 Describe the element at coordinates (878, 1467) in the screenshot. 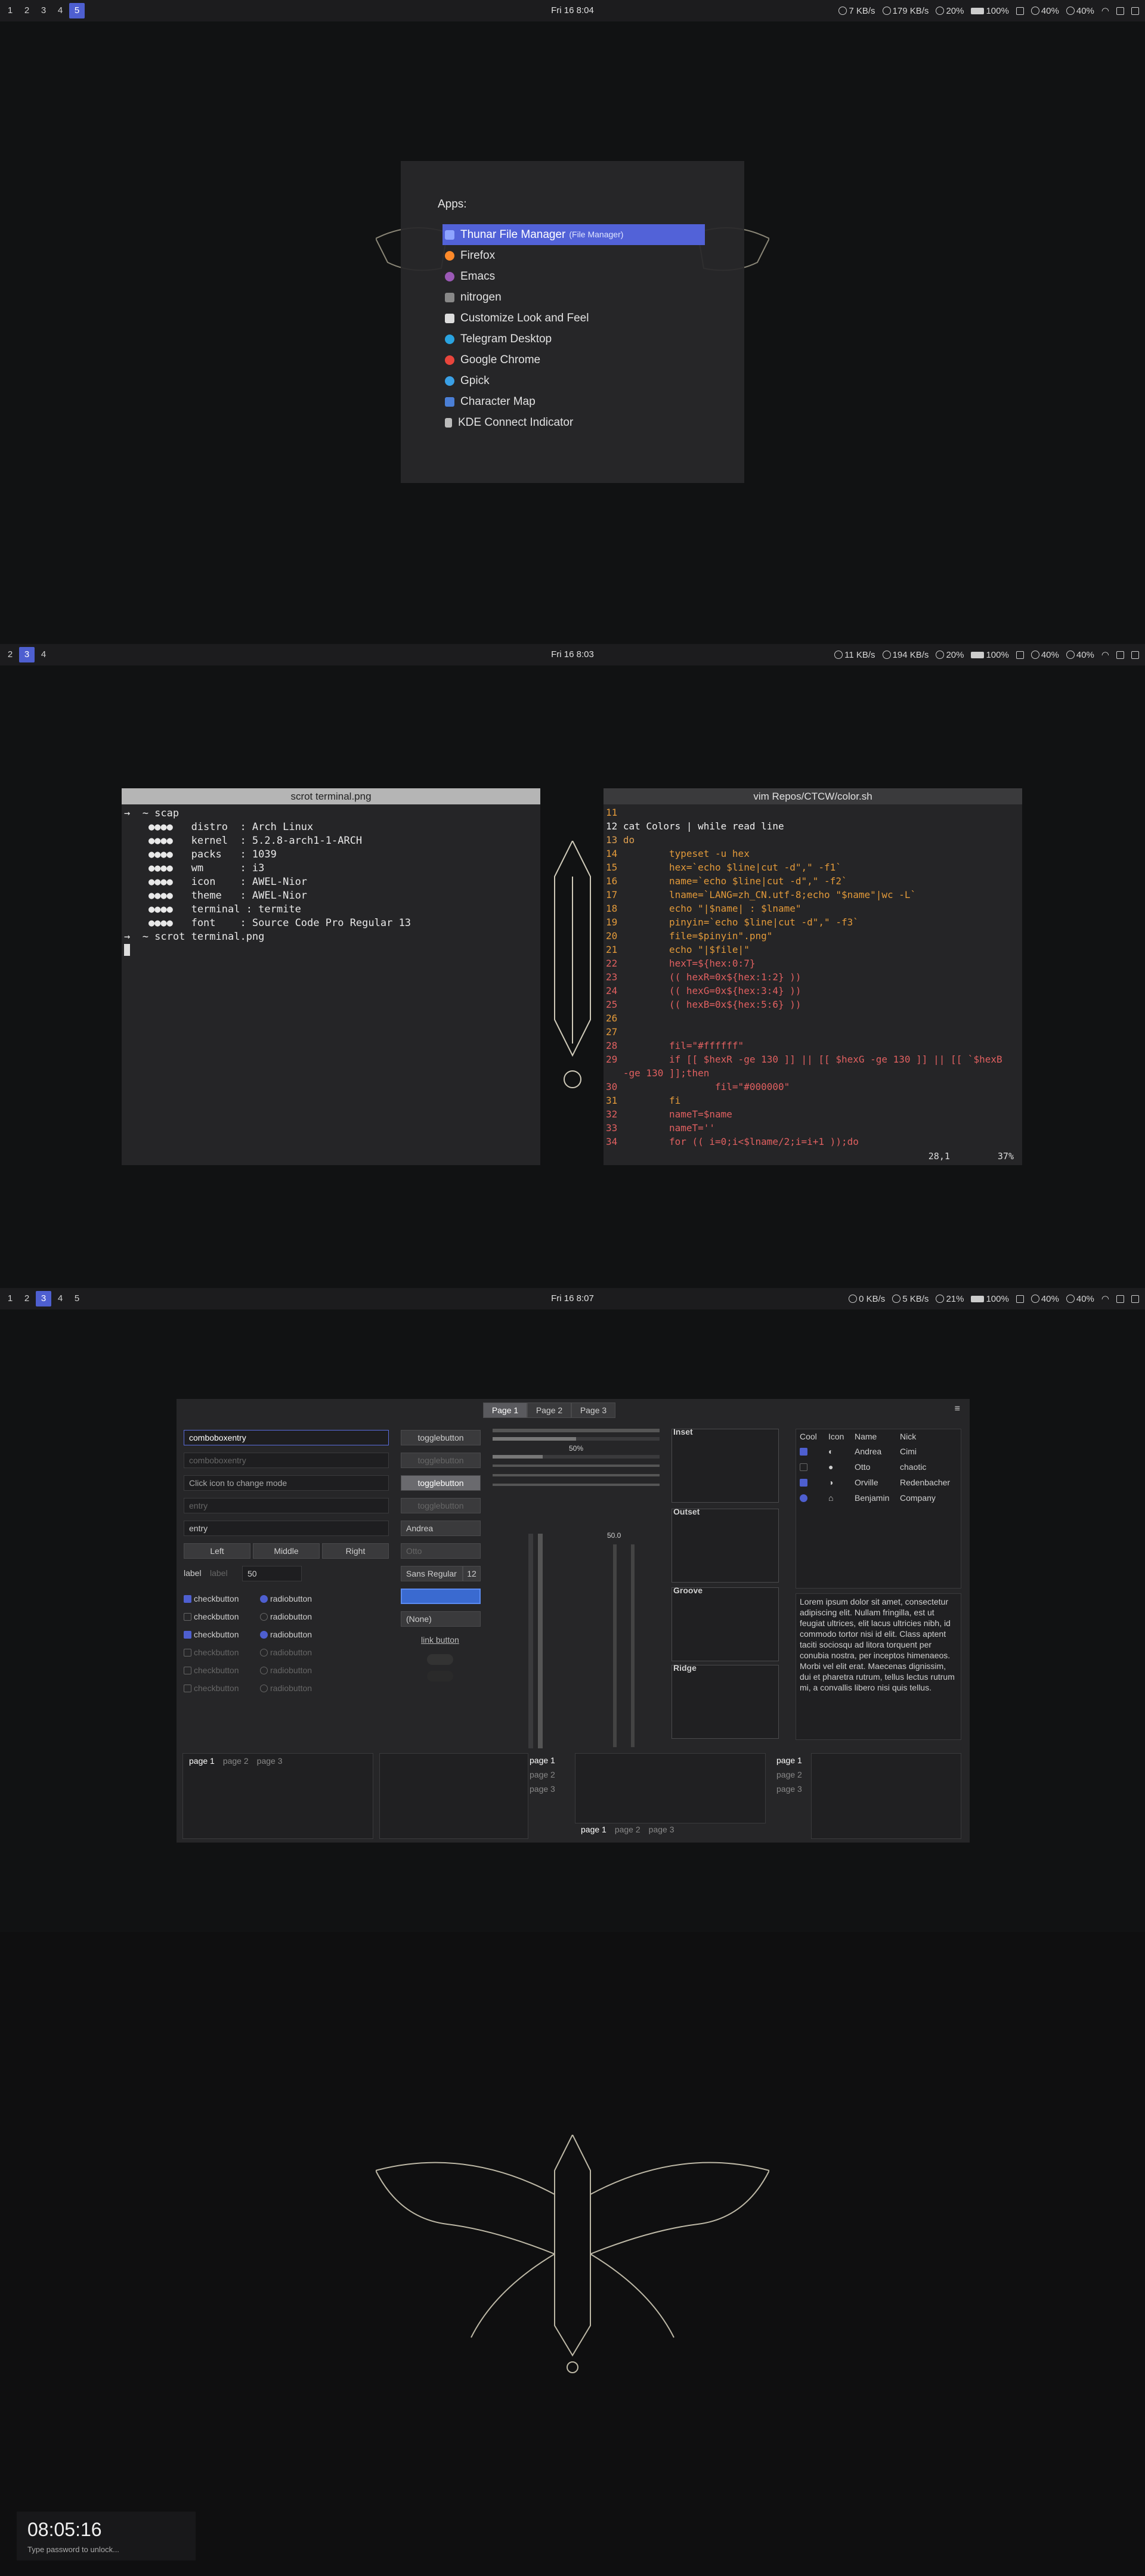

I see `tree-row: ● Otto chaotic` at that location.